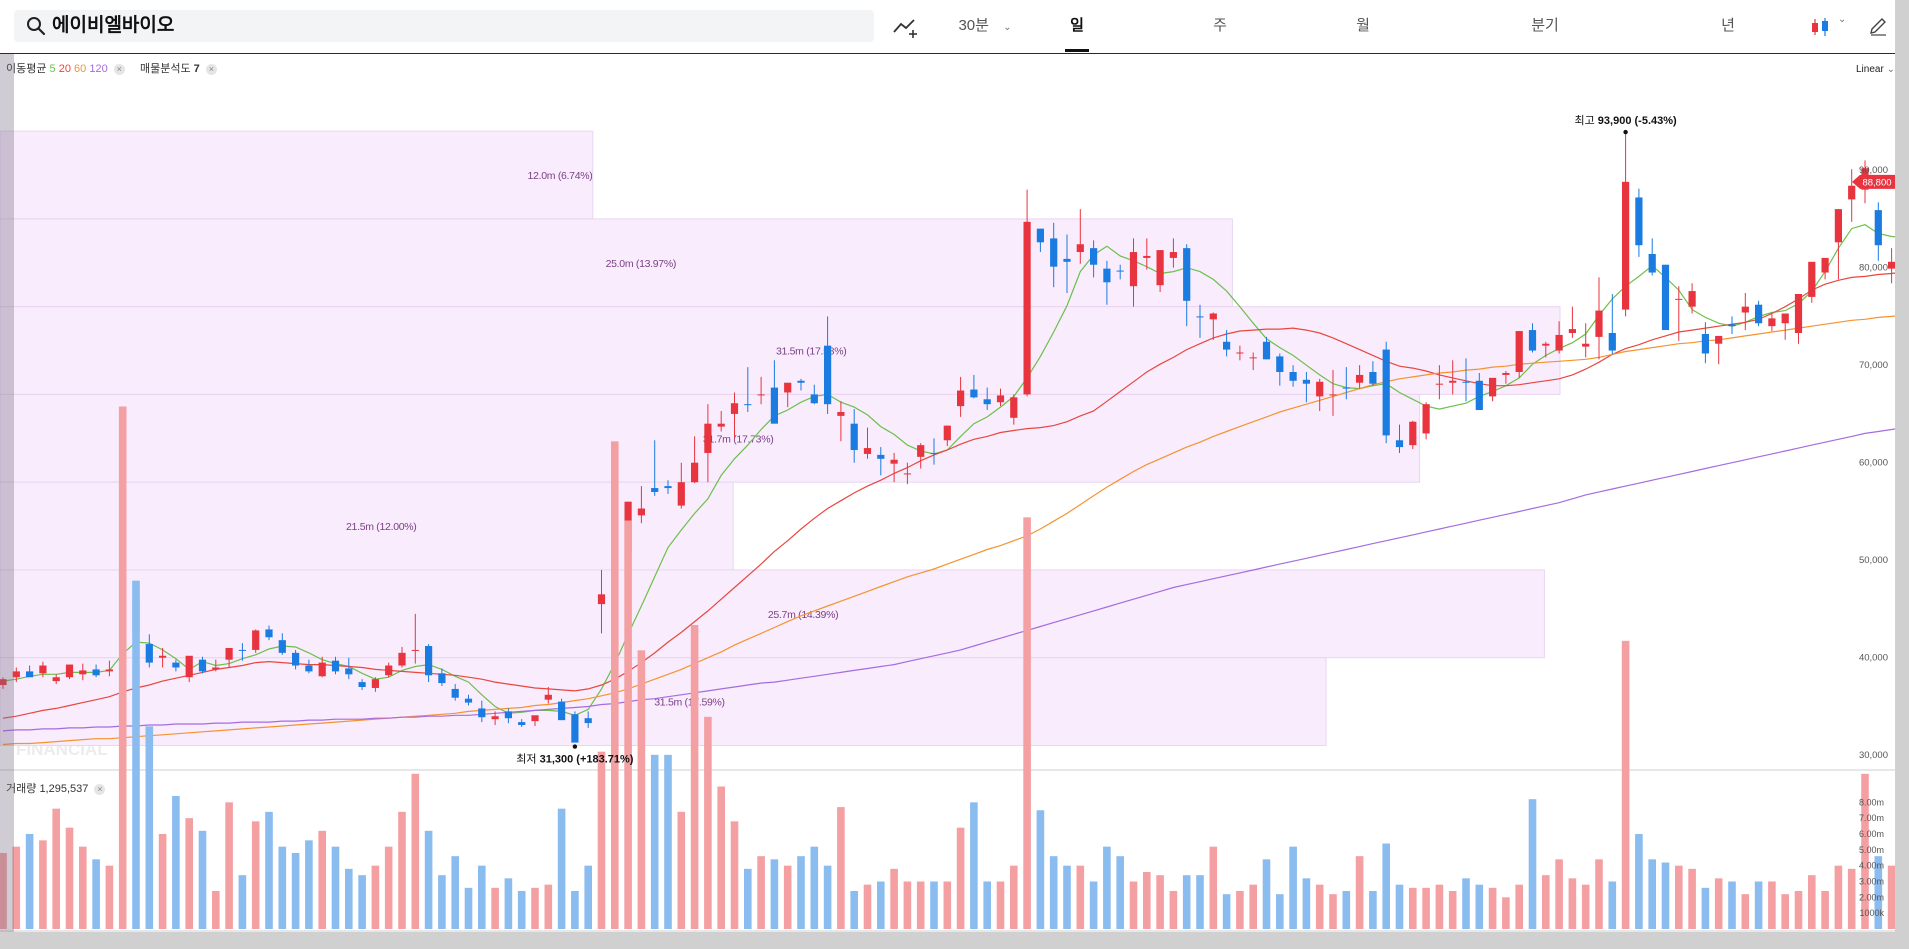 The image size is (1909, 949). What do you see at coordinates (1220, 24) in the screenshot?
I see `tab-week: 주` at bounding box center [1220, 24].